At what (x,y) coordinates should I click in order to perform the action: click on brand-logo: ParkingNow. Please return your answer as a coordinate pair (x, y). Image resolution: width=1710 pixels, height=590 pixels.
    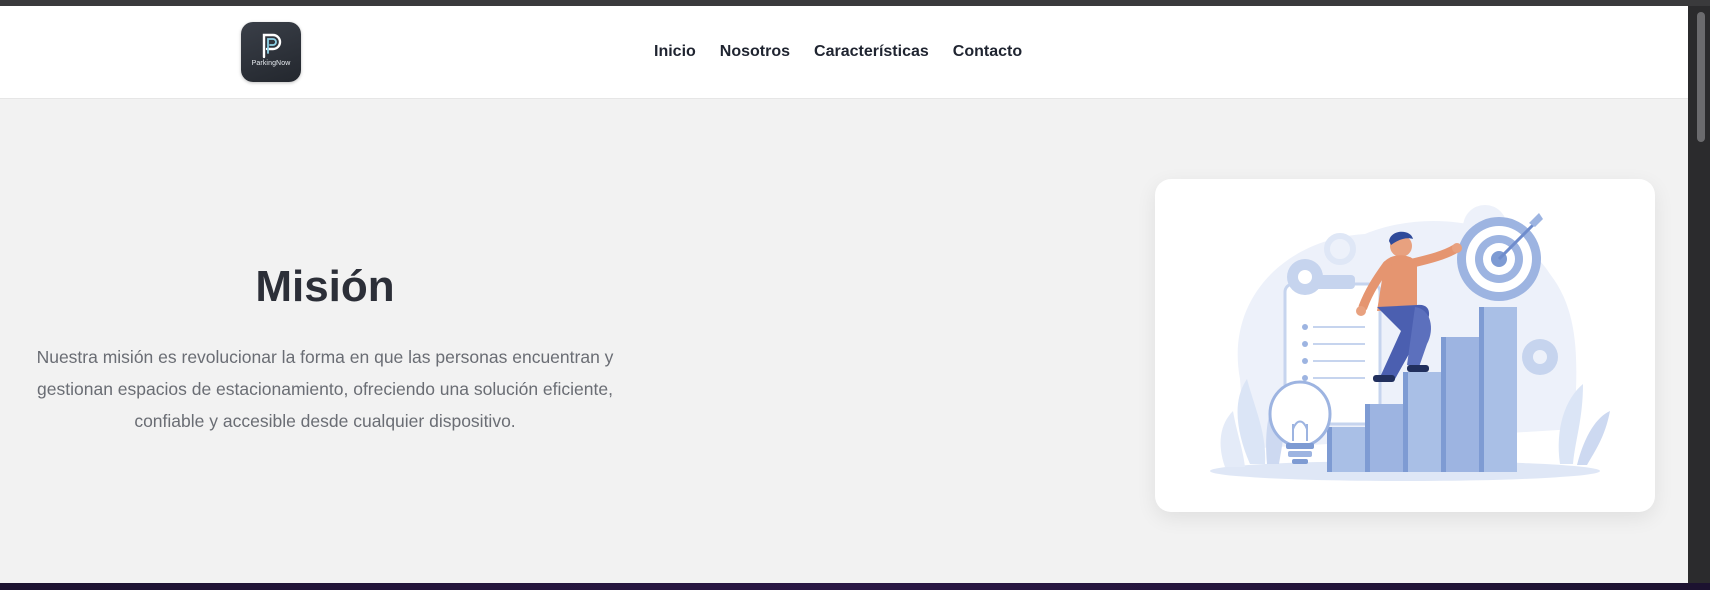
    Looking at the image, I should click on (271, 52).